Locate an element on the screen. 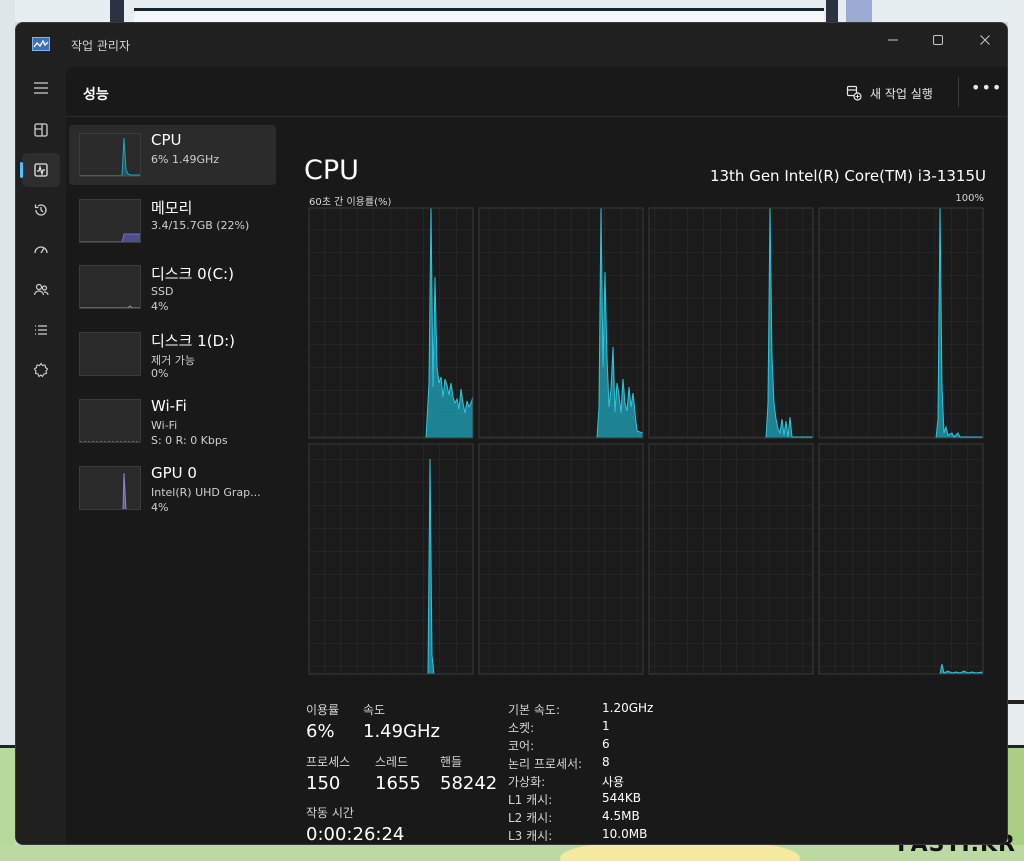 The image size is (1024, 861). startup-apps-icon is located at coordinates (41, 250).